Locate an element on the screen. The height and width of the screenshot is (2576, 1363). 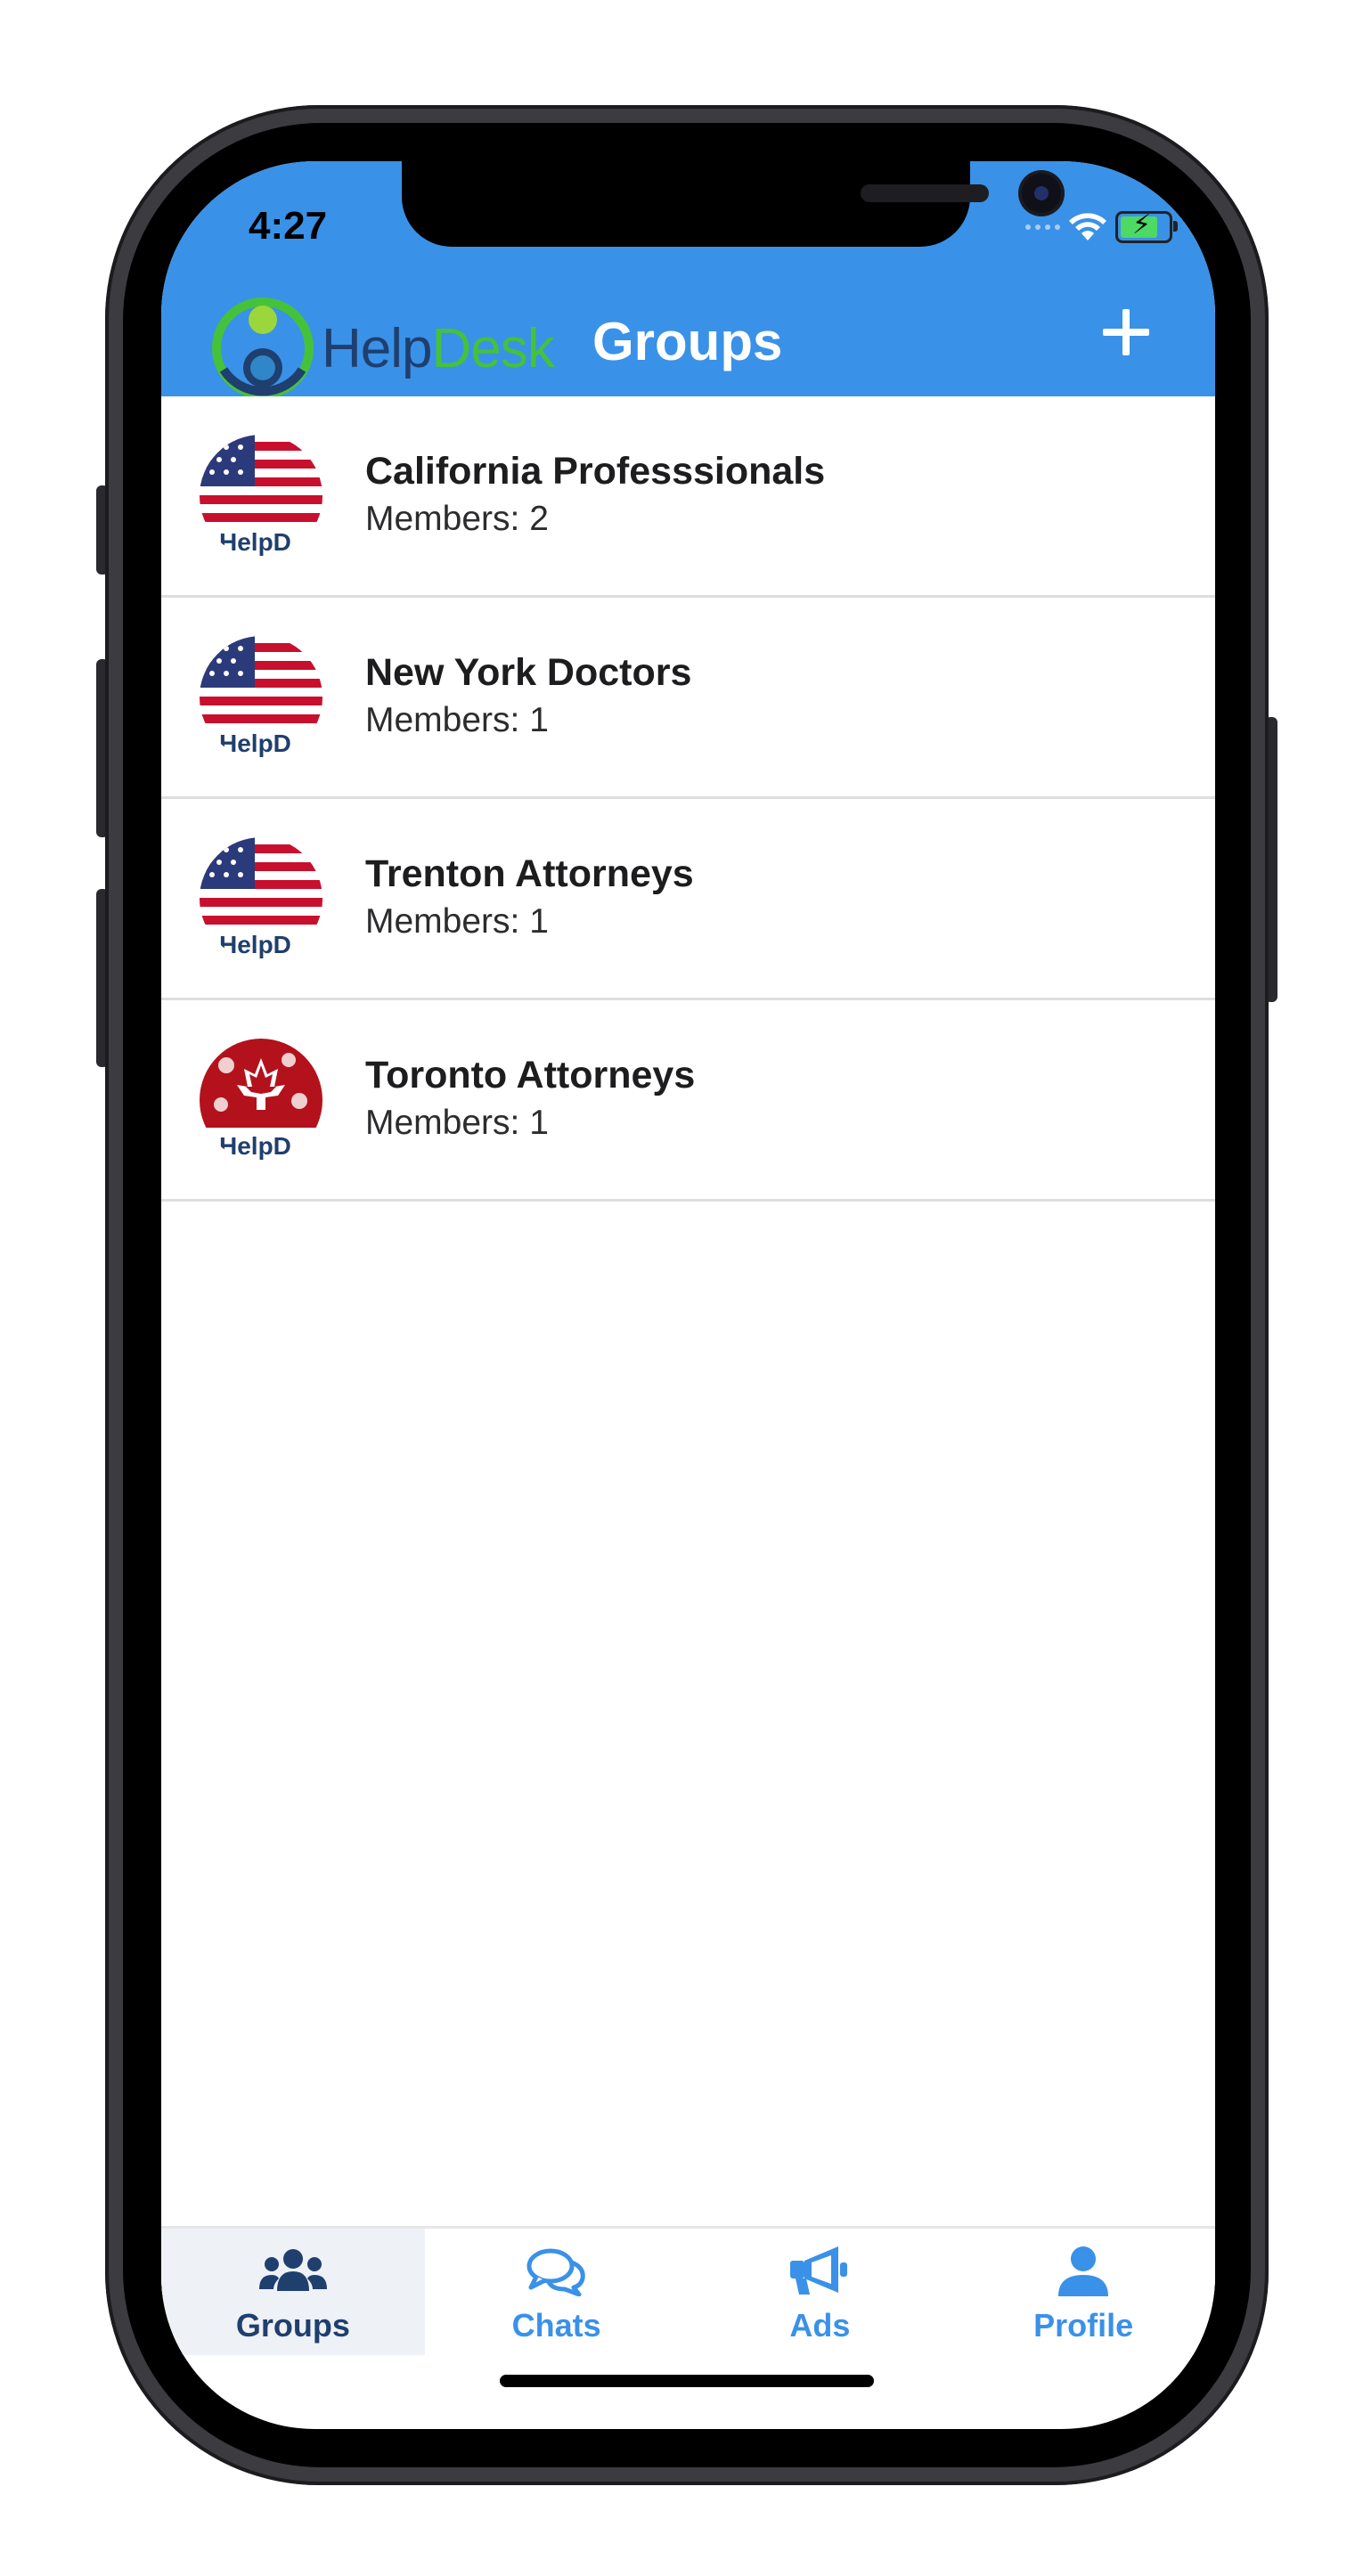
tab-label: Profile is located at coordinates (1084, 2326).